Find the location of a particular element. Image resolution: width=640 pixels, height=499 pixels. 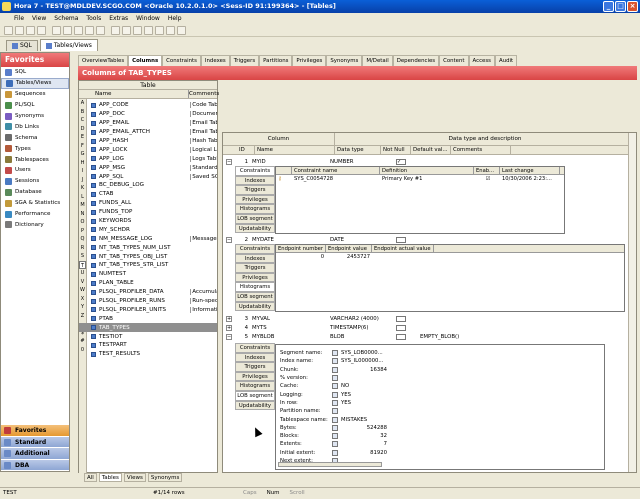

close-icon: × is located at coordinates (632, 6).